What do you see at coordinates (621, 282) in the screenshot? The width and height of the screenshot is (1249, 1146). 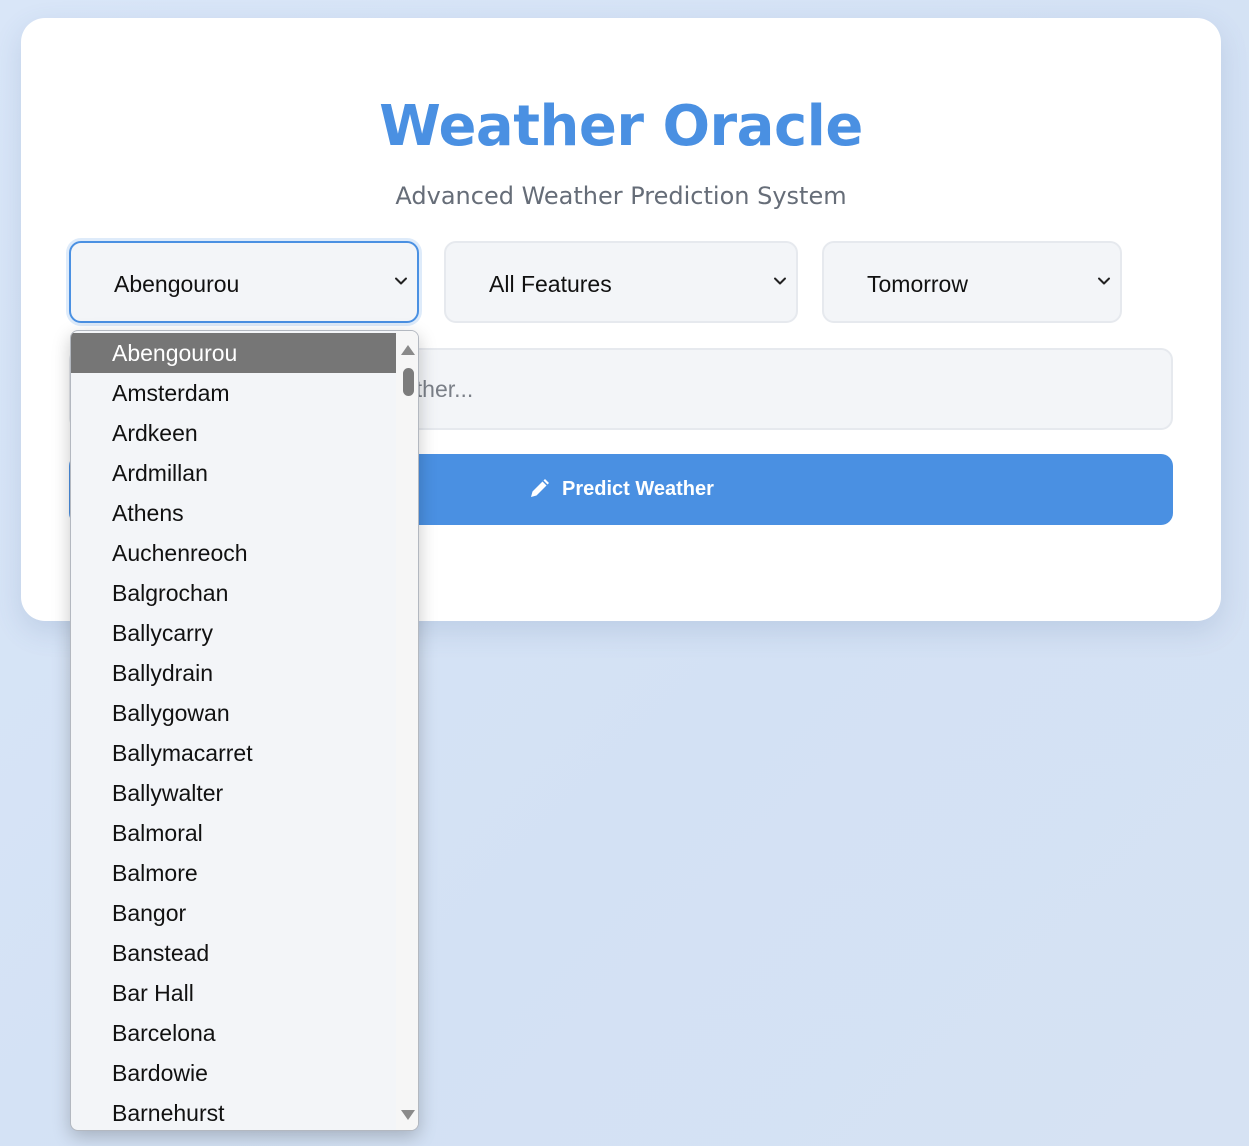 I see `feature-select: All Features` at bounding box center [621, 282].